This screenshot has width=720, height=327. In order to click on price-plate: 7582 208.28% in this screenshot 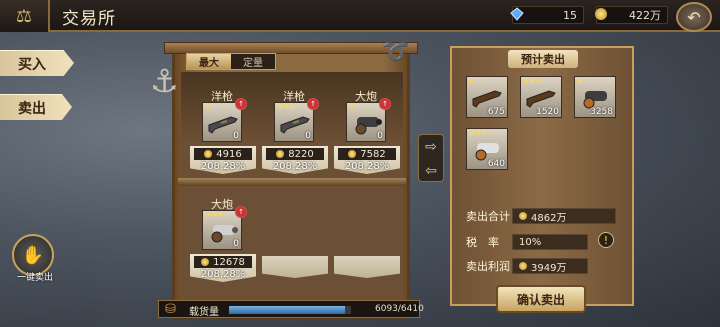, I will do `click(367, 160)`.